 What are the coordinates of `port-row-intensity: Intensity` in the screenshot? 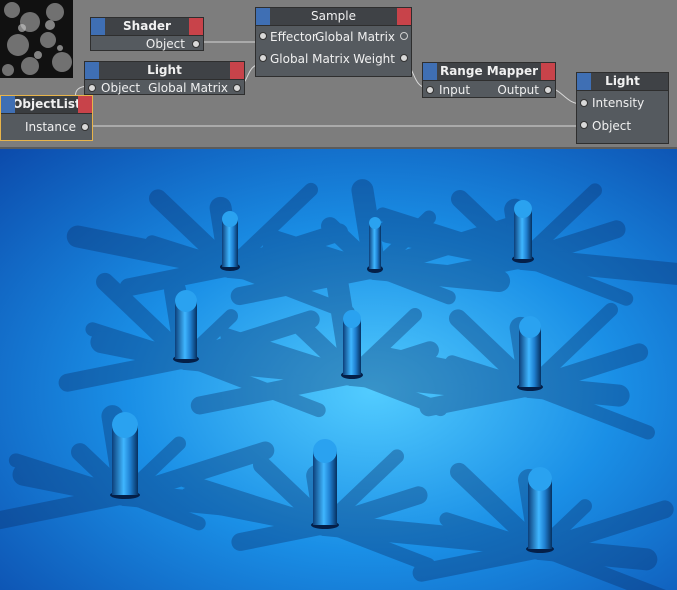 It's located at (622, 103).